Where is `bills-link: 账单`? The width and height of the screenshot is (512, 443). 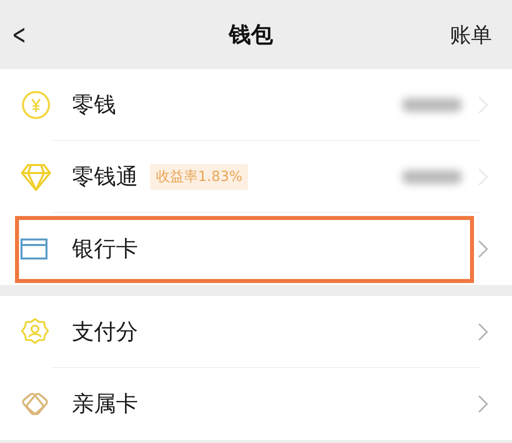 bills-link: 账单 is located at coordinates (471, 34).